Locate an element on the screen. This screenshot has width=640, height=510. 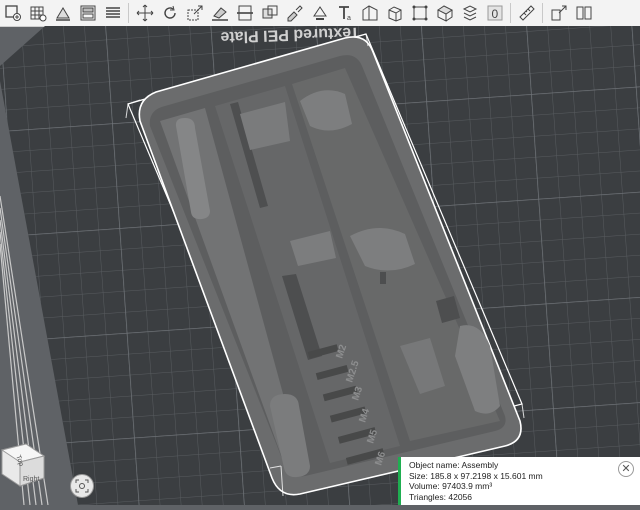
view-cube-right-label: Right is located at coordinates (31, 479).